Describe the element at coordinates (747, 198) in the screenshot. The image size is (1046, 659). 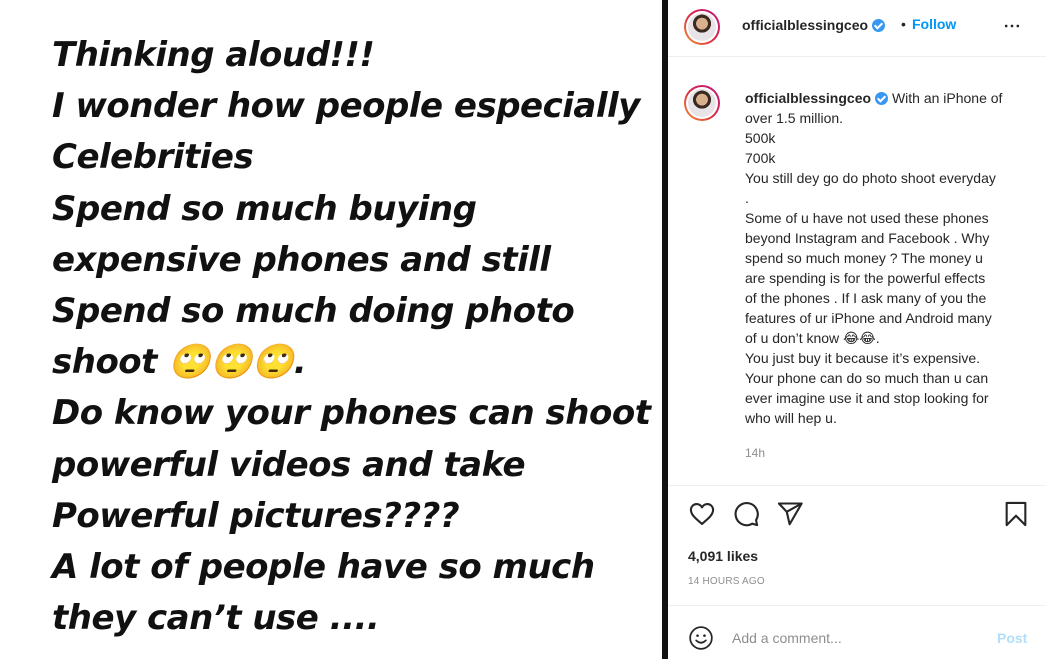
I see `caption-line: .` at that location.